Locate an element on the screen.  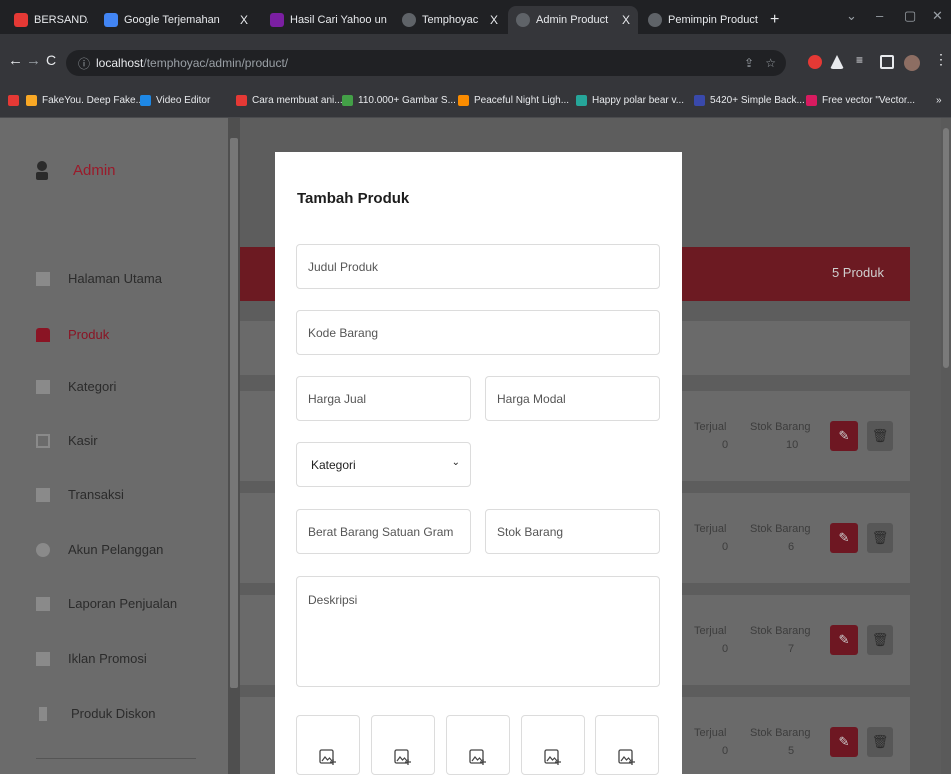
browser-tab-6: Pemimpin ProductX is located at coordinates (700, 20).